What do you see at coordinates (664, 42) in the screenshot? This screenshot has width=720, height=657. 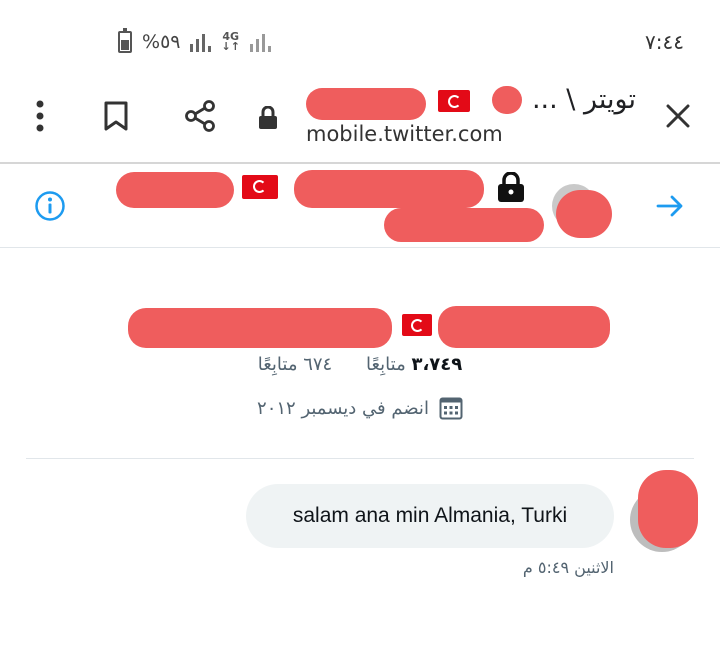 I see `status-time: ٧:٤٤` at bounding box center [664, 42].